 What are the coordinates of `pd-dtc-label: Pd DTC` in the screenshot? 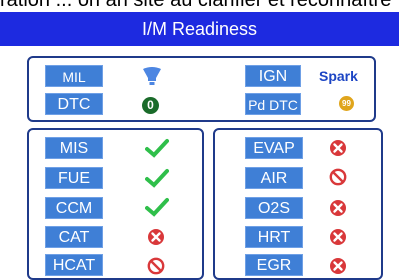 It's located at (273, 104).